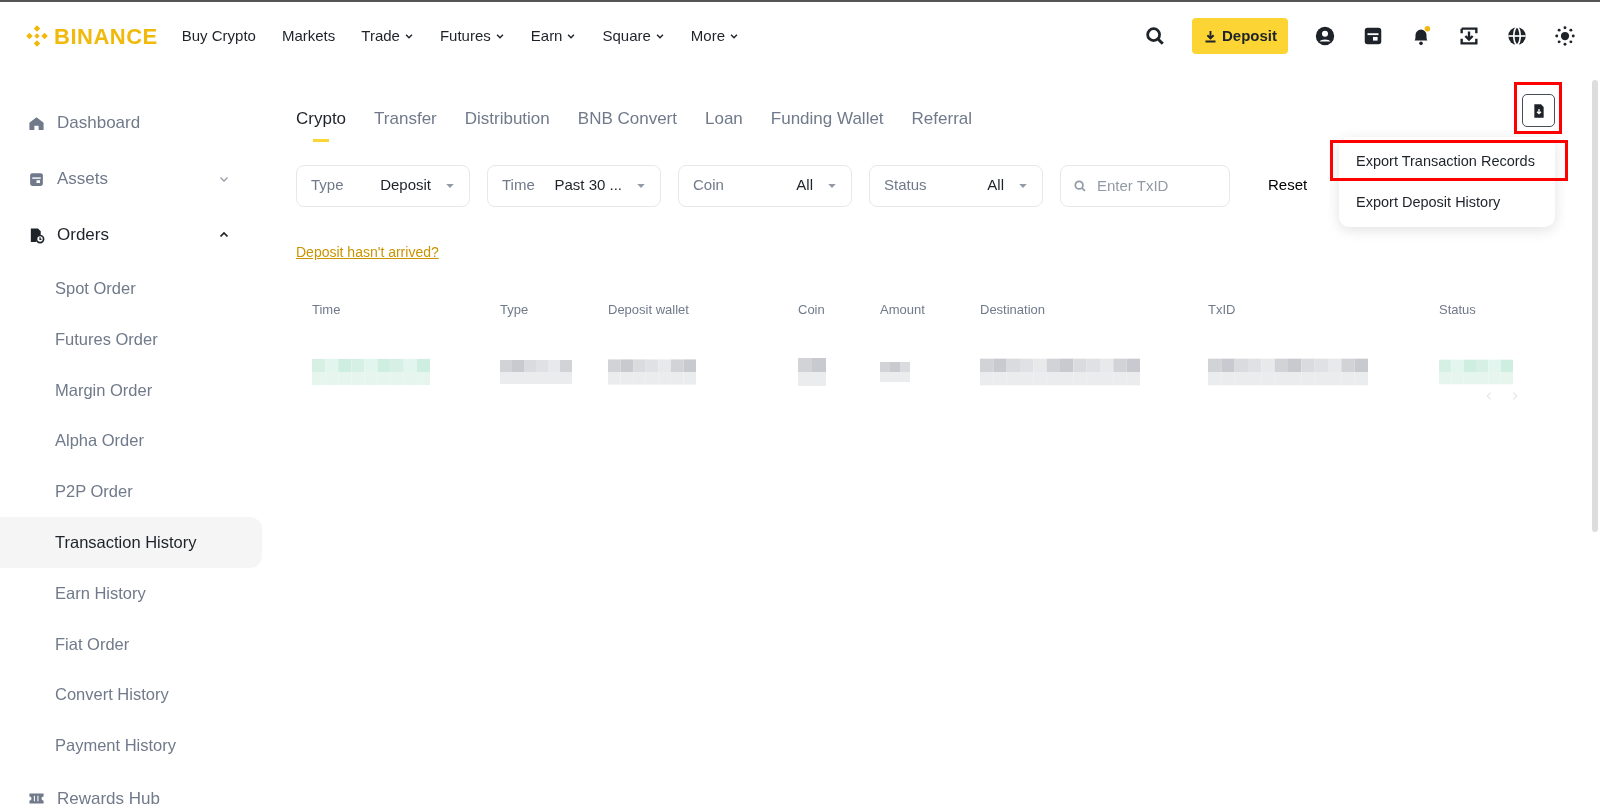 The image size is (1600, 812). Describe the element at coordinates (131, 491) in the screenshot. I see `sidebar-subitem: P2P Order` at that location.